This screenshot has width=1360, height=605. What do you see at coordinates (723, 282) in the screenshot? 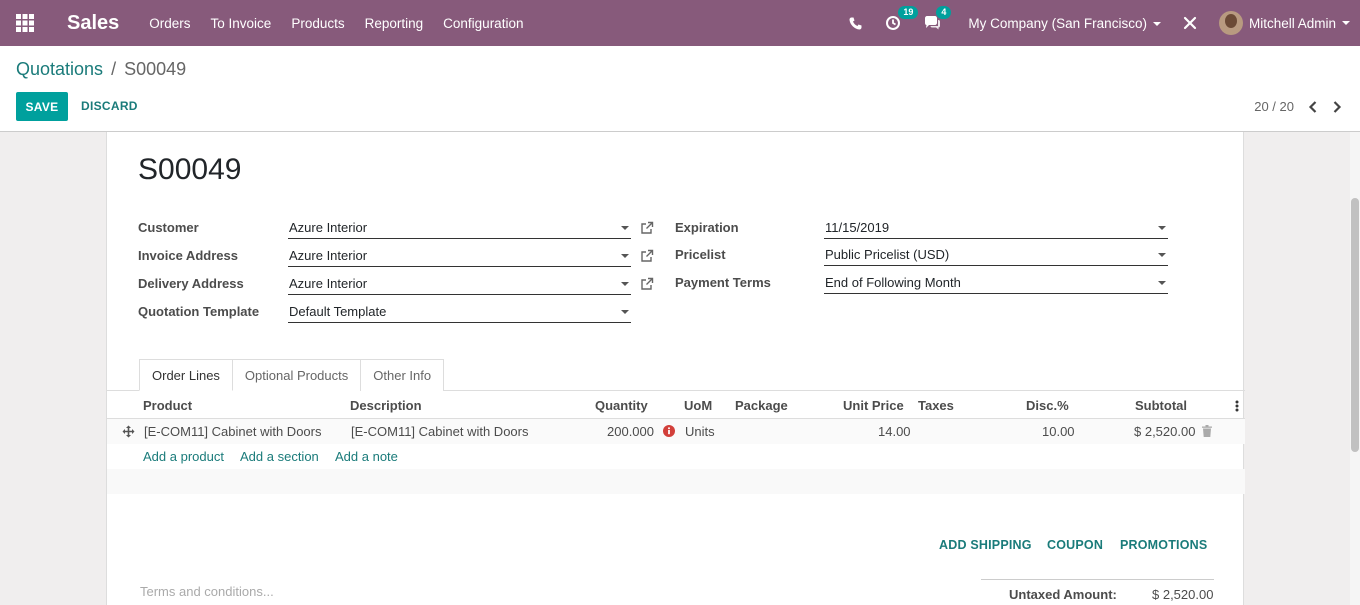
I see `payment-terms-label: Payment Terms` at bounding box center [723, 282].